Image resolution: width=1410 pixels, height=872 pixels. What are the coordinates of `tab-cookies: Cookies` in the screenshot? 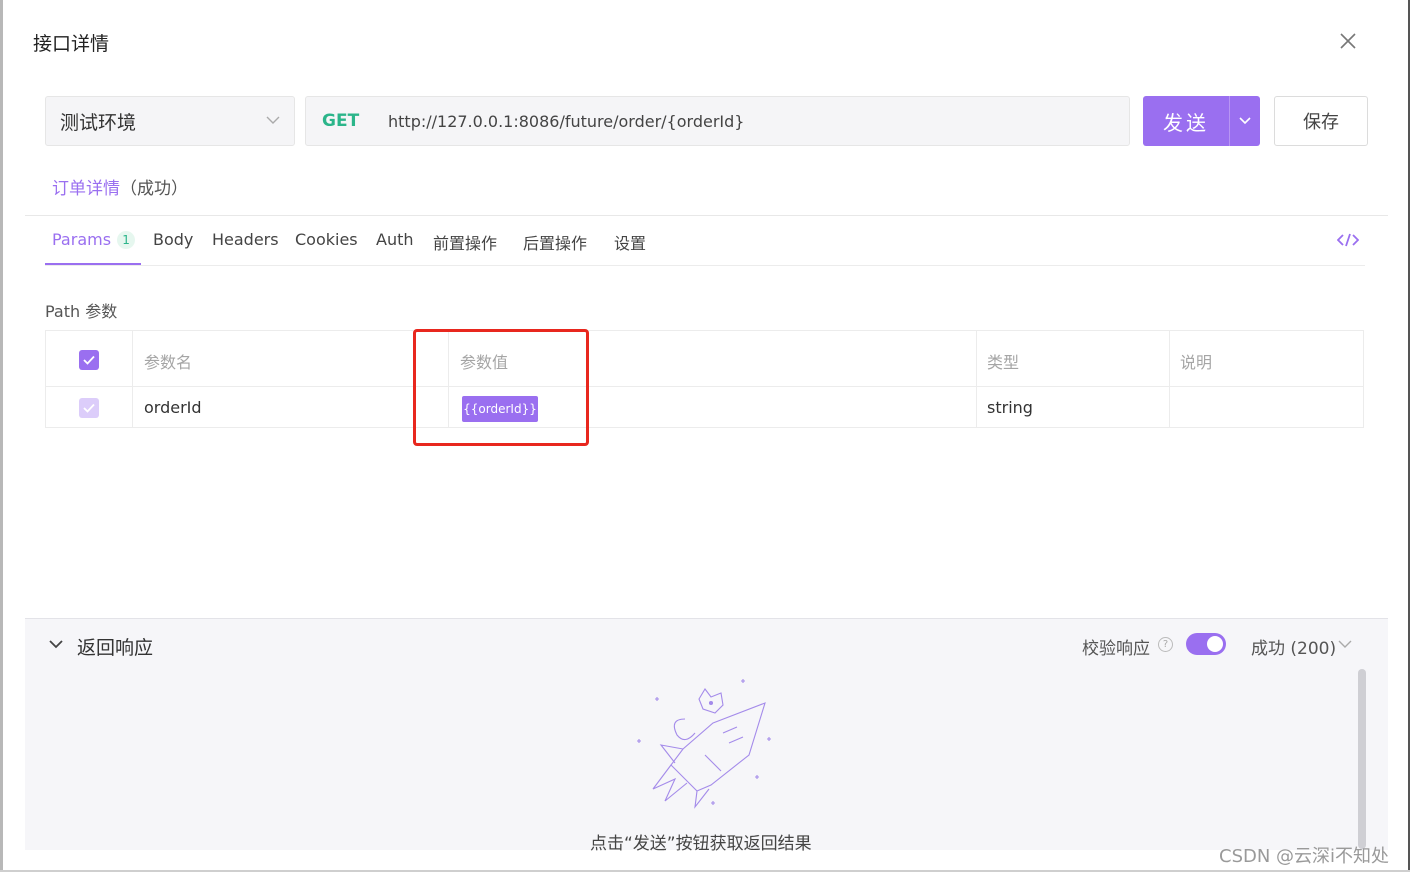 It's located at (326, 239).